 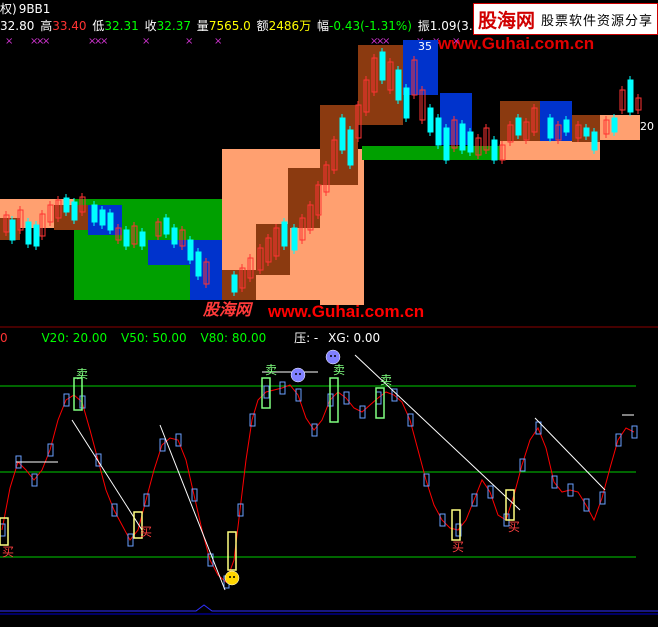 I want to click on indicator-left-mark: 0, so click(x=4, y=338).